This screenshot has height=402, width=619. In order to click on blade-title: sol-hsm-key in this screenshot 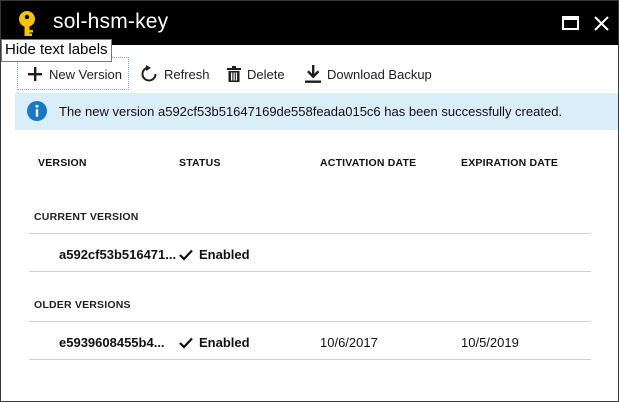, I will do `click(111, 21)`.